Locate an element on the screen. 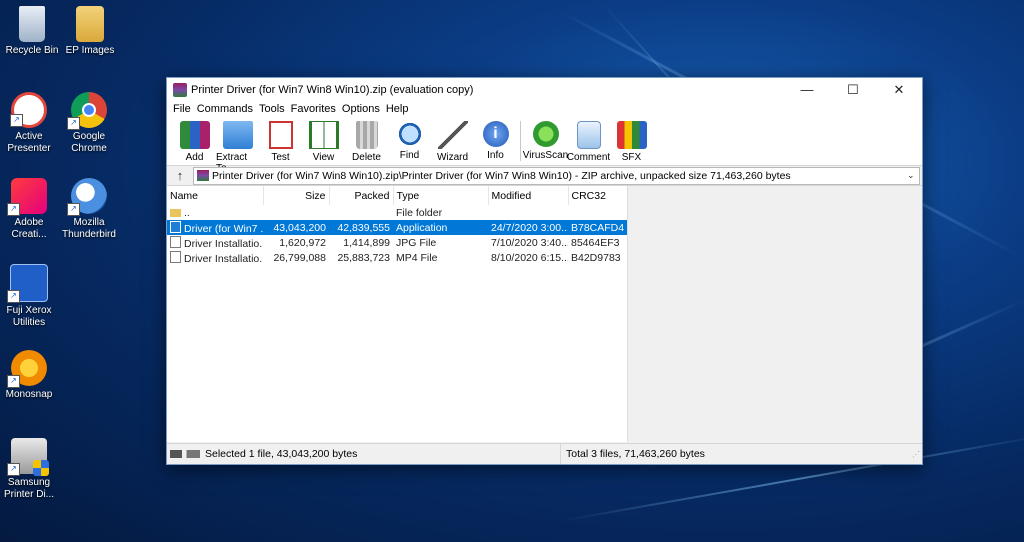 This screenshot has height=542, width=1024. row-packed: 25,883,723 is located at coordinates (363, 257).